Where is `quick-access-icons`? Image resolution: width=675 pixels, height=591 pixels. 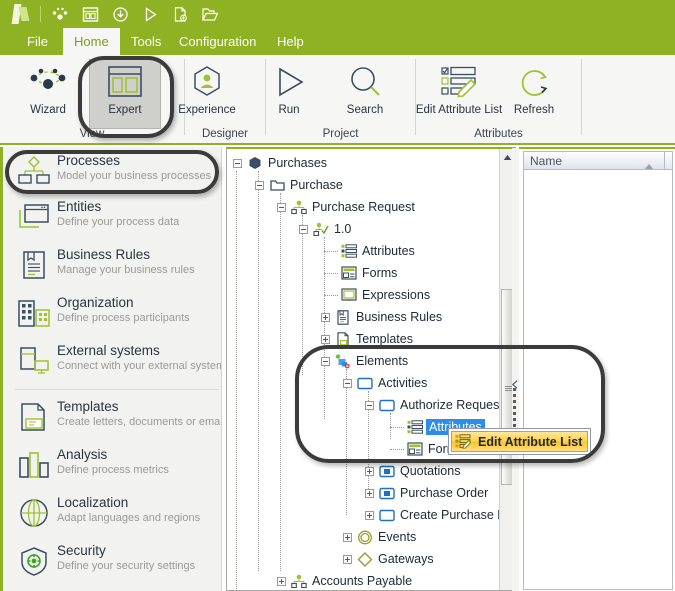 quick-access-icons is located at coordinates (115, 14).